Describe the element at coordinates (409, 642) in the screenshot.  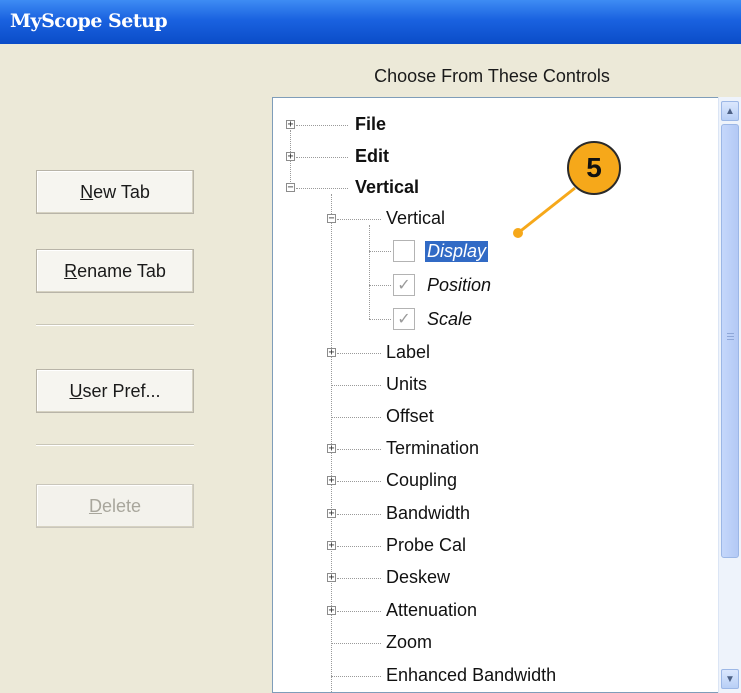
I see `tree-item-zoom: Zoom` at that location.